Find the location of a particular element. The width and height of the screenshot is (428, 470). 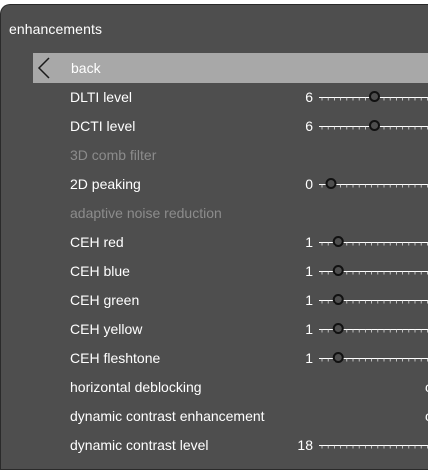

setting-label: dynamic contrast enhancement is located at coordinates (167, 416).